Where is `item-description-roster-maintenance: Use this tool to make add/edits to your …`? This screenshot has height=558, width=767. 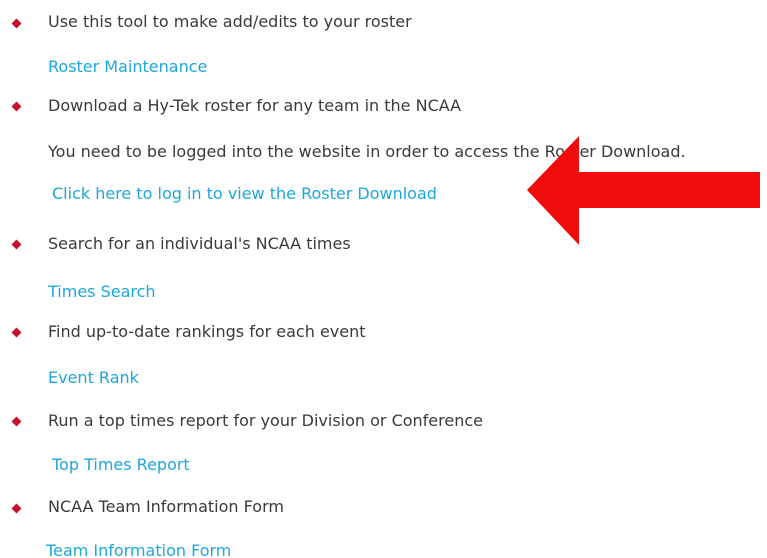 item-description-roster-maintenance: Use this tool to make add/edits to your … is located at coordinates (230, 21).